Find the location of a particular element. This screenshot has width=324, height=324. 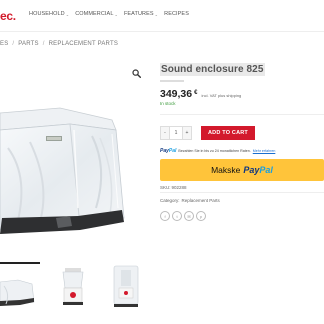

nav-features-label: FEATURES is located at coordinates (138, 14).